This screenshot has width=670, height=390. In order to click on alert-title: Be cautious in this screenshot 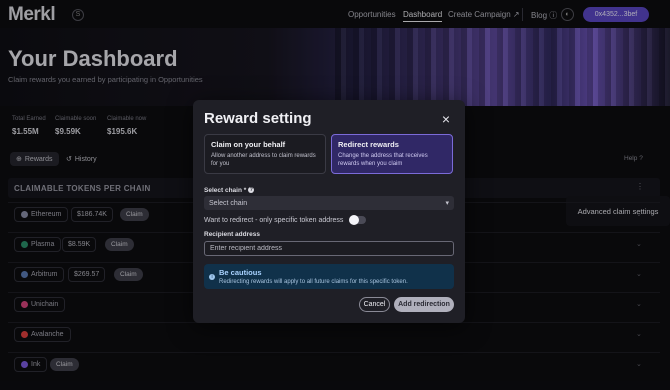, I will do `click(240, 272)`.